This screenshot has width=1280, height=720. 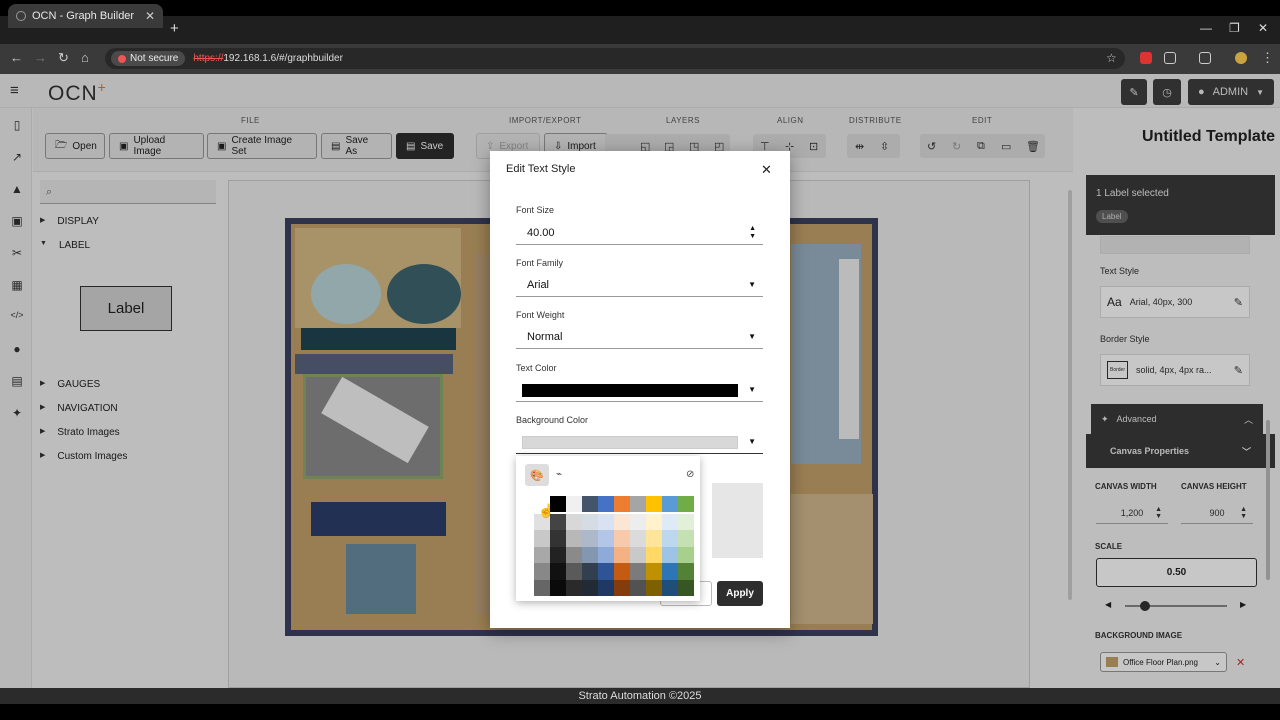 I want to click on forward-icon: →, so click(x=40, y=57).